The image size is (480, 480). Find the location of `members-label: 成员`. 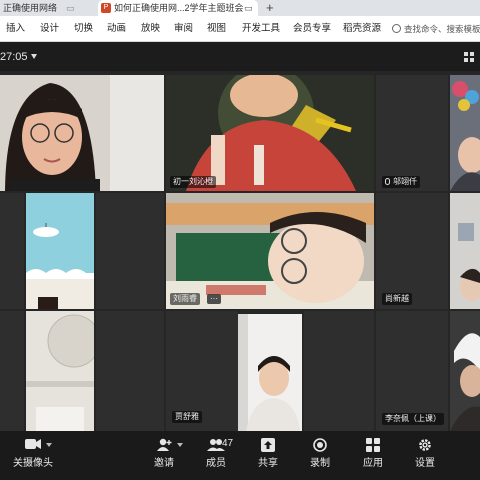

members-label: 成员 is located at coordinates (216, 463).